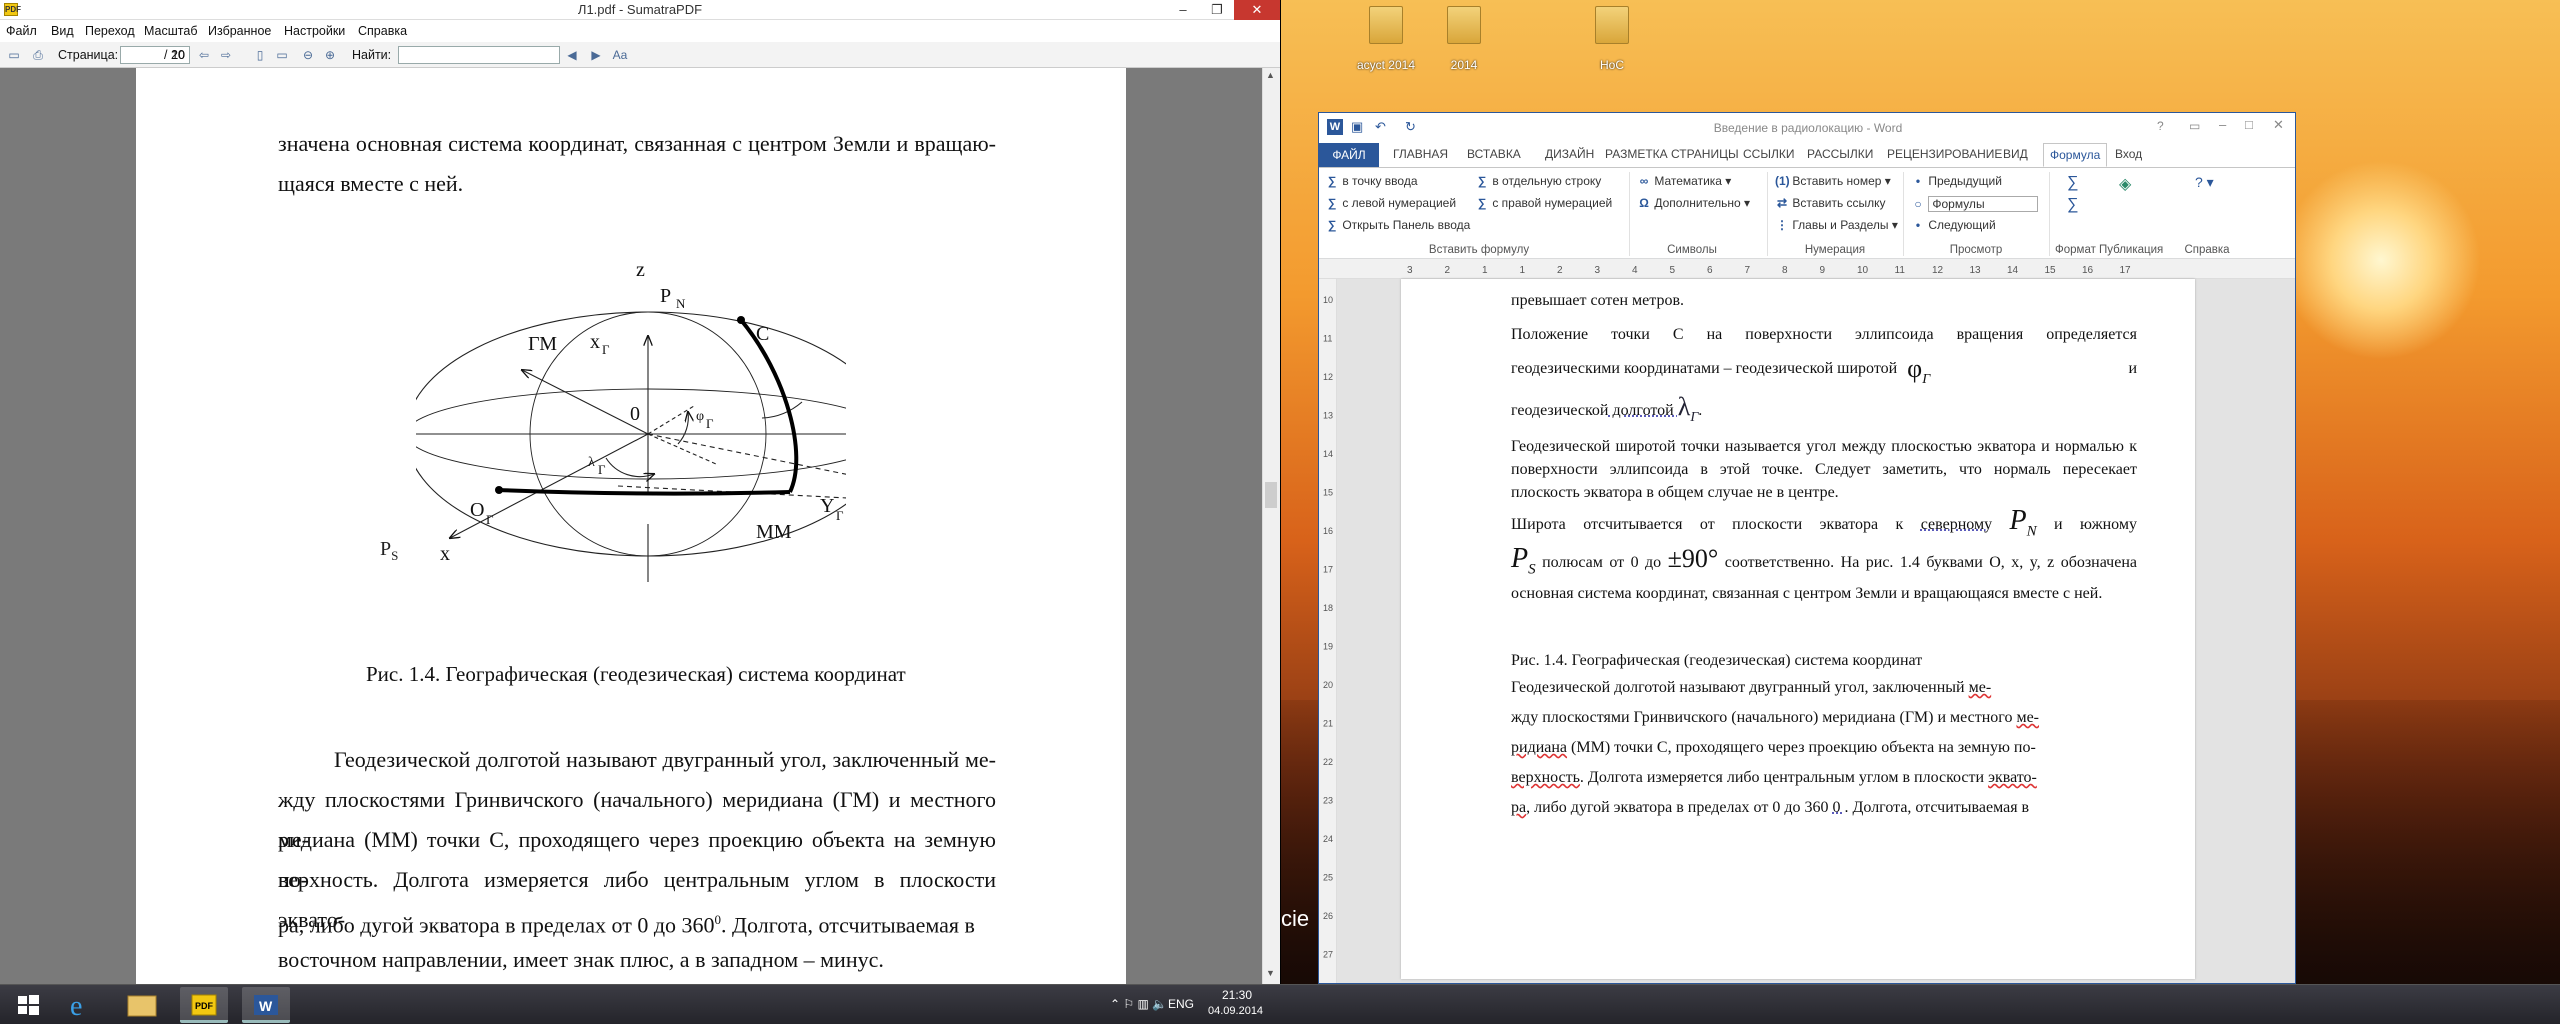  What do you see at coordinates (110, 31) in the screenshot?
I see `menu-goto: Переход` at bounding box center [110, 31].